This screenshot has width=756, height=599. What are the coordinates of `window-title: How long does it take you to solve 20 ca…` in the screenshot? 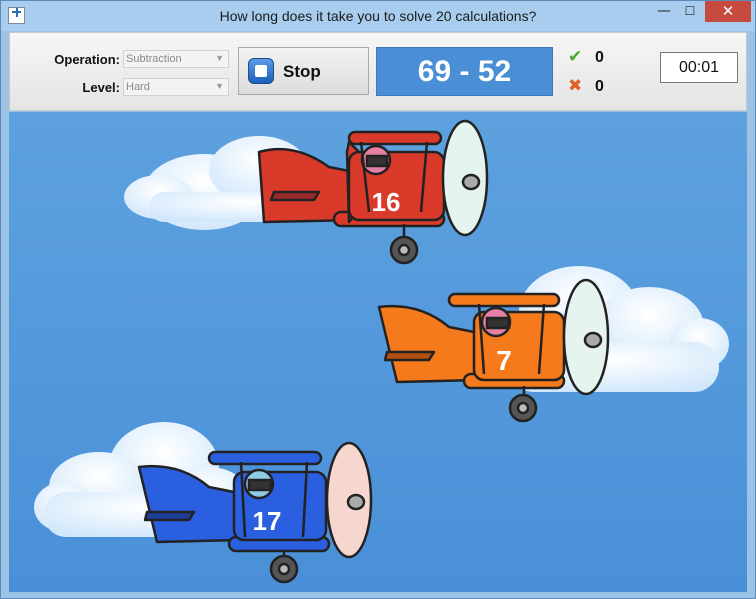 It's located at (378, 16).